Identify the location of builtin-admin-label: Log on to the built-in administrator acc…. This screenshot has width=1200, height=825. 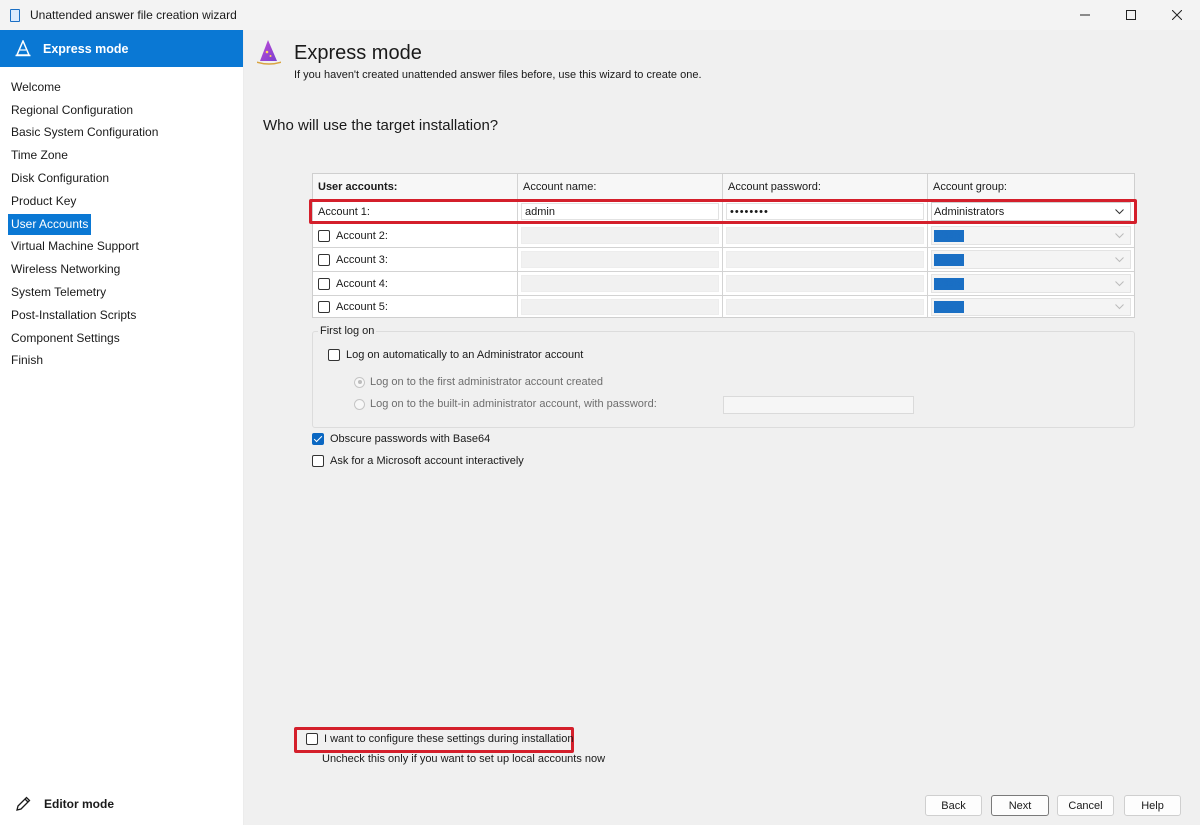
(513, 404).